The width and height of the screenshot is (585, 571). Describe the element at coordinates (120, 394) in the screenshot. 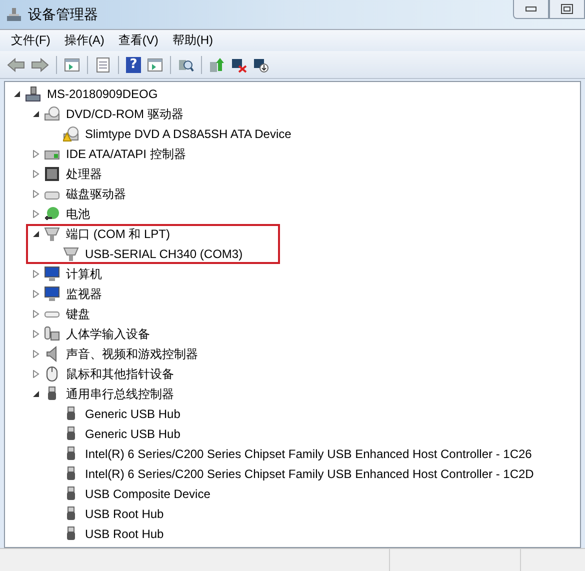

I see `tree-item: 通用串行总线控制器` at that location.